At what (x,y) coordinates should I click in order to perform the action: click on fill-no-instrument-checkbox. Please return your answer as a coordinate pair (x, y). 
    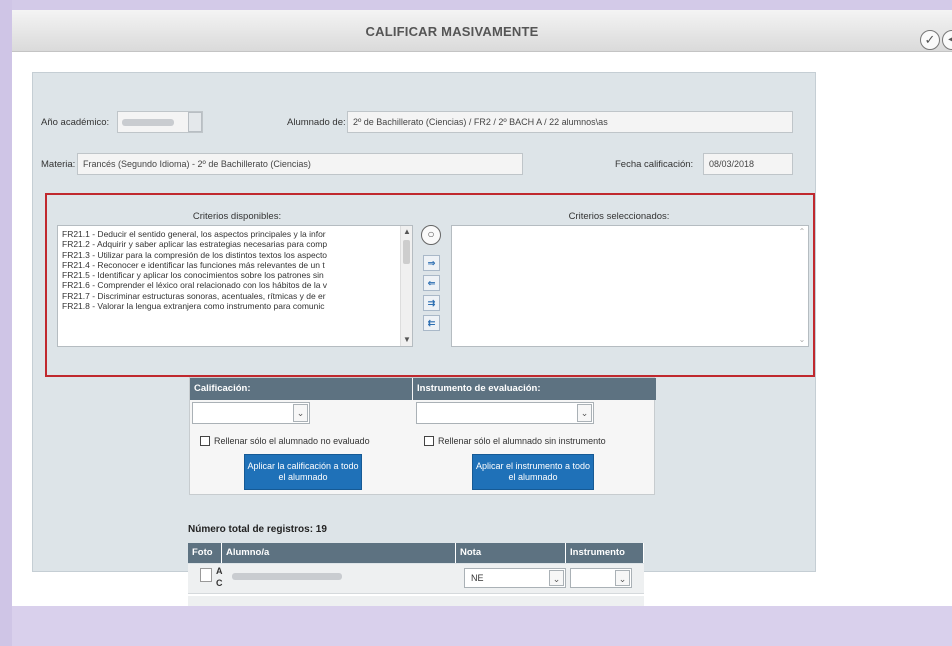
    Looking at the image, I should click on (429, 441).